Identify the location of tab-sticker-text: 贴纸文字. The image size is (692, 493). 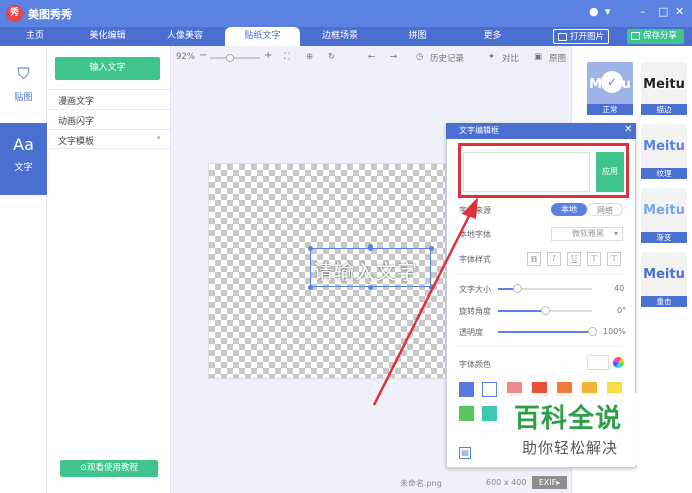
(262, 36).